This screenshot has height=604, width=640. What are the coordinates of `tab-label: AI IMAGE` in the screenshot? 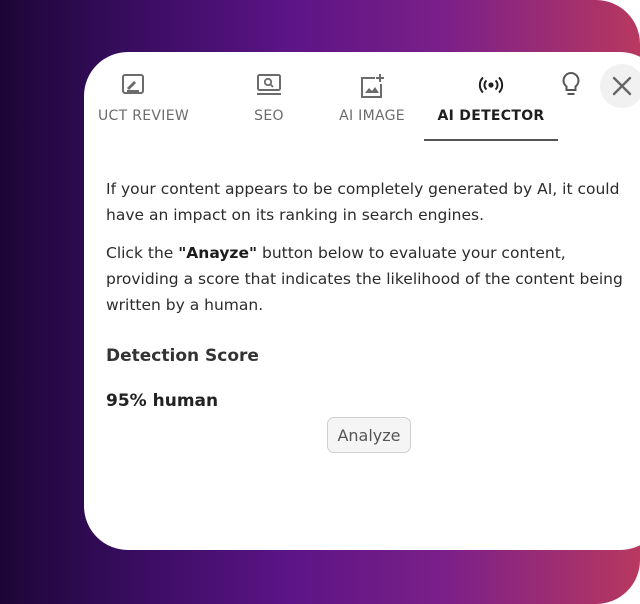 It's located at (372, 116).